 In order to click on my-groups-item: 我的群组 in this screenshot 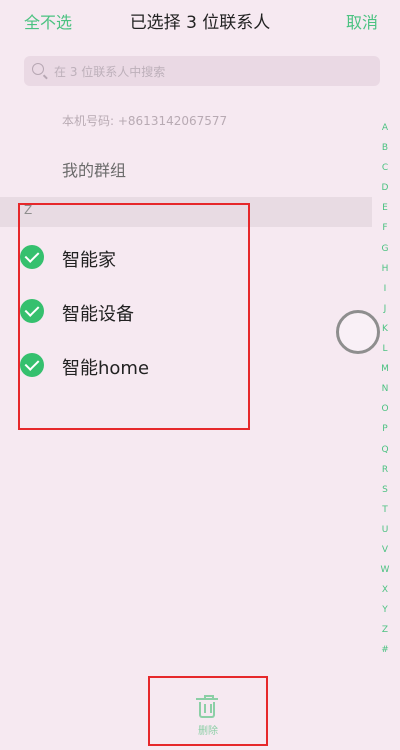, I will do `click(94, 169)`.